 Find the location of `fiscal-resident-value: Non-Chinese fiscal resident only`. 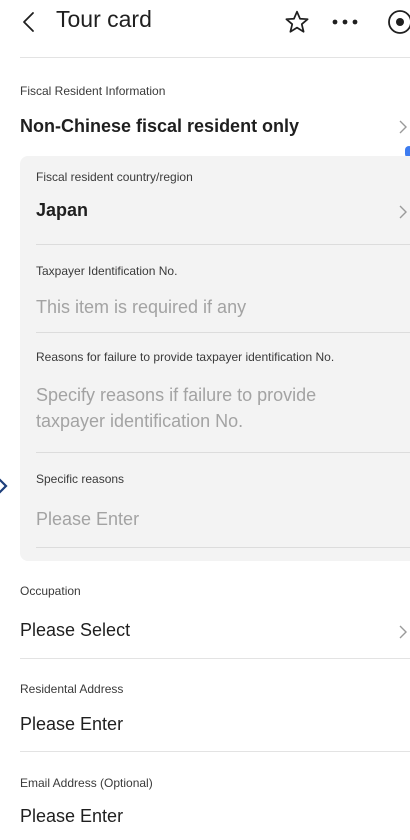

fiscal-resident-value: Non-Chinese fiscal resident only is located at coordinates (160, 126).